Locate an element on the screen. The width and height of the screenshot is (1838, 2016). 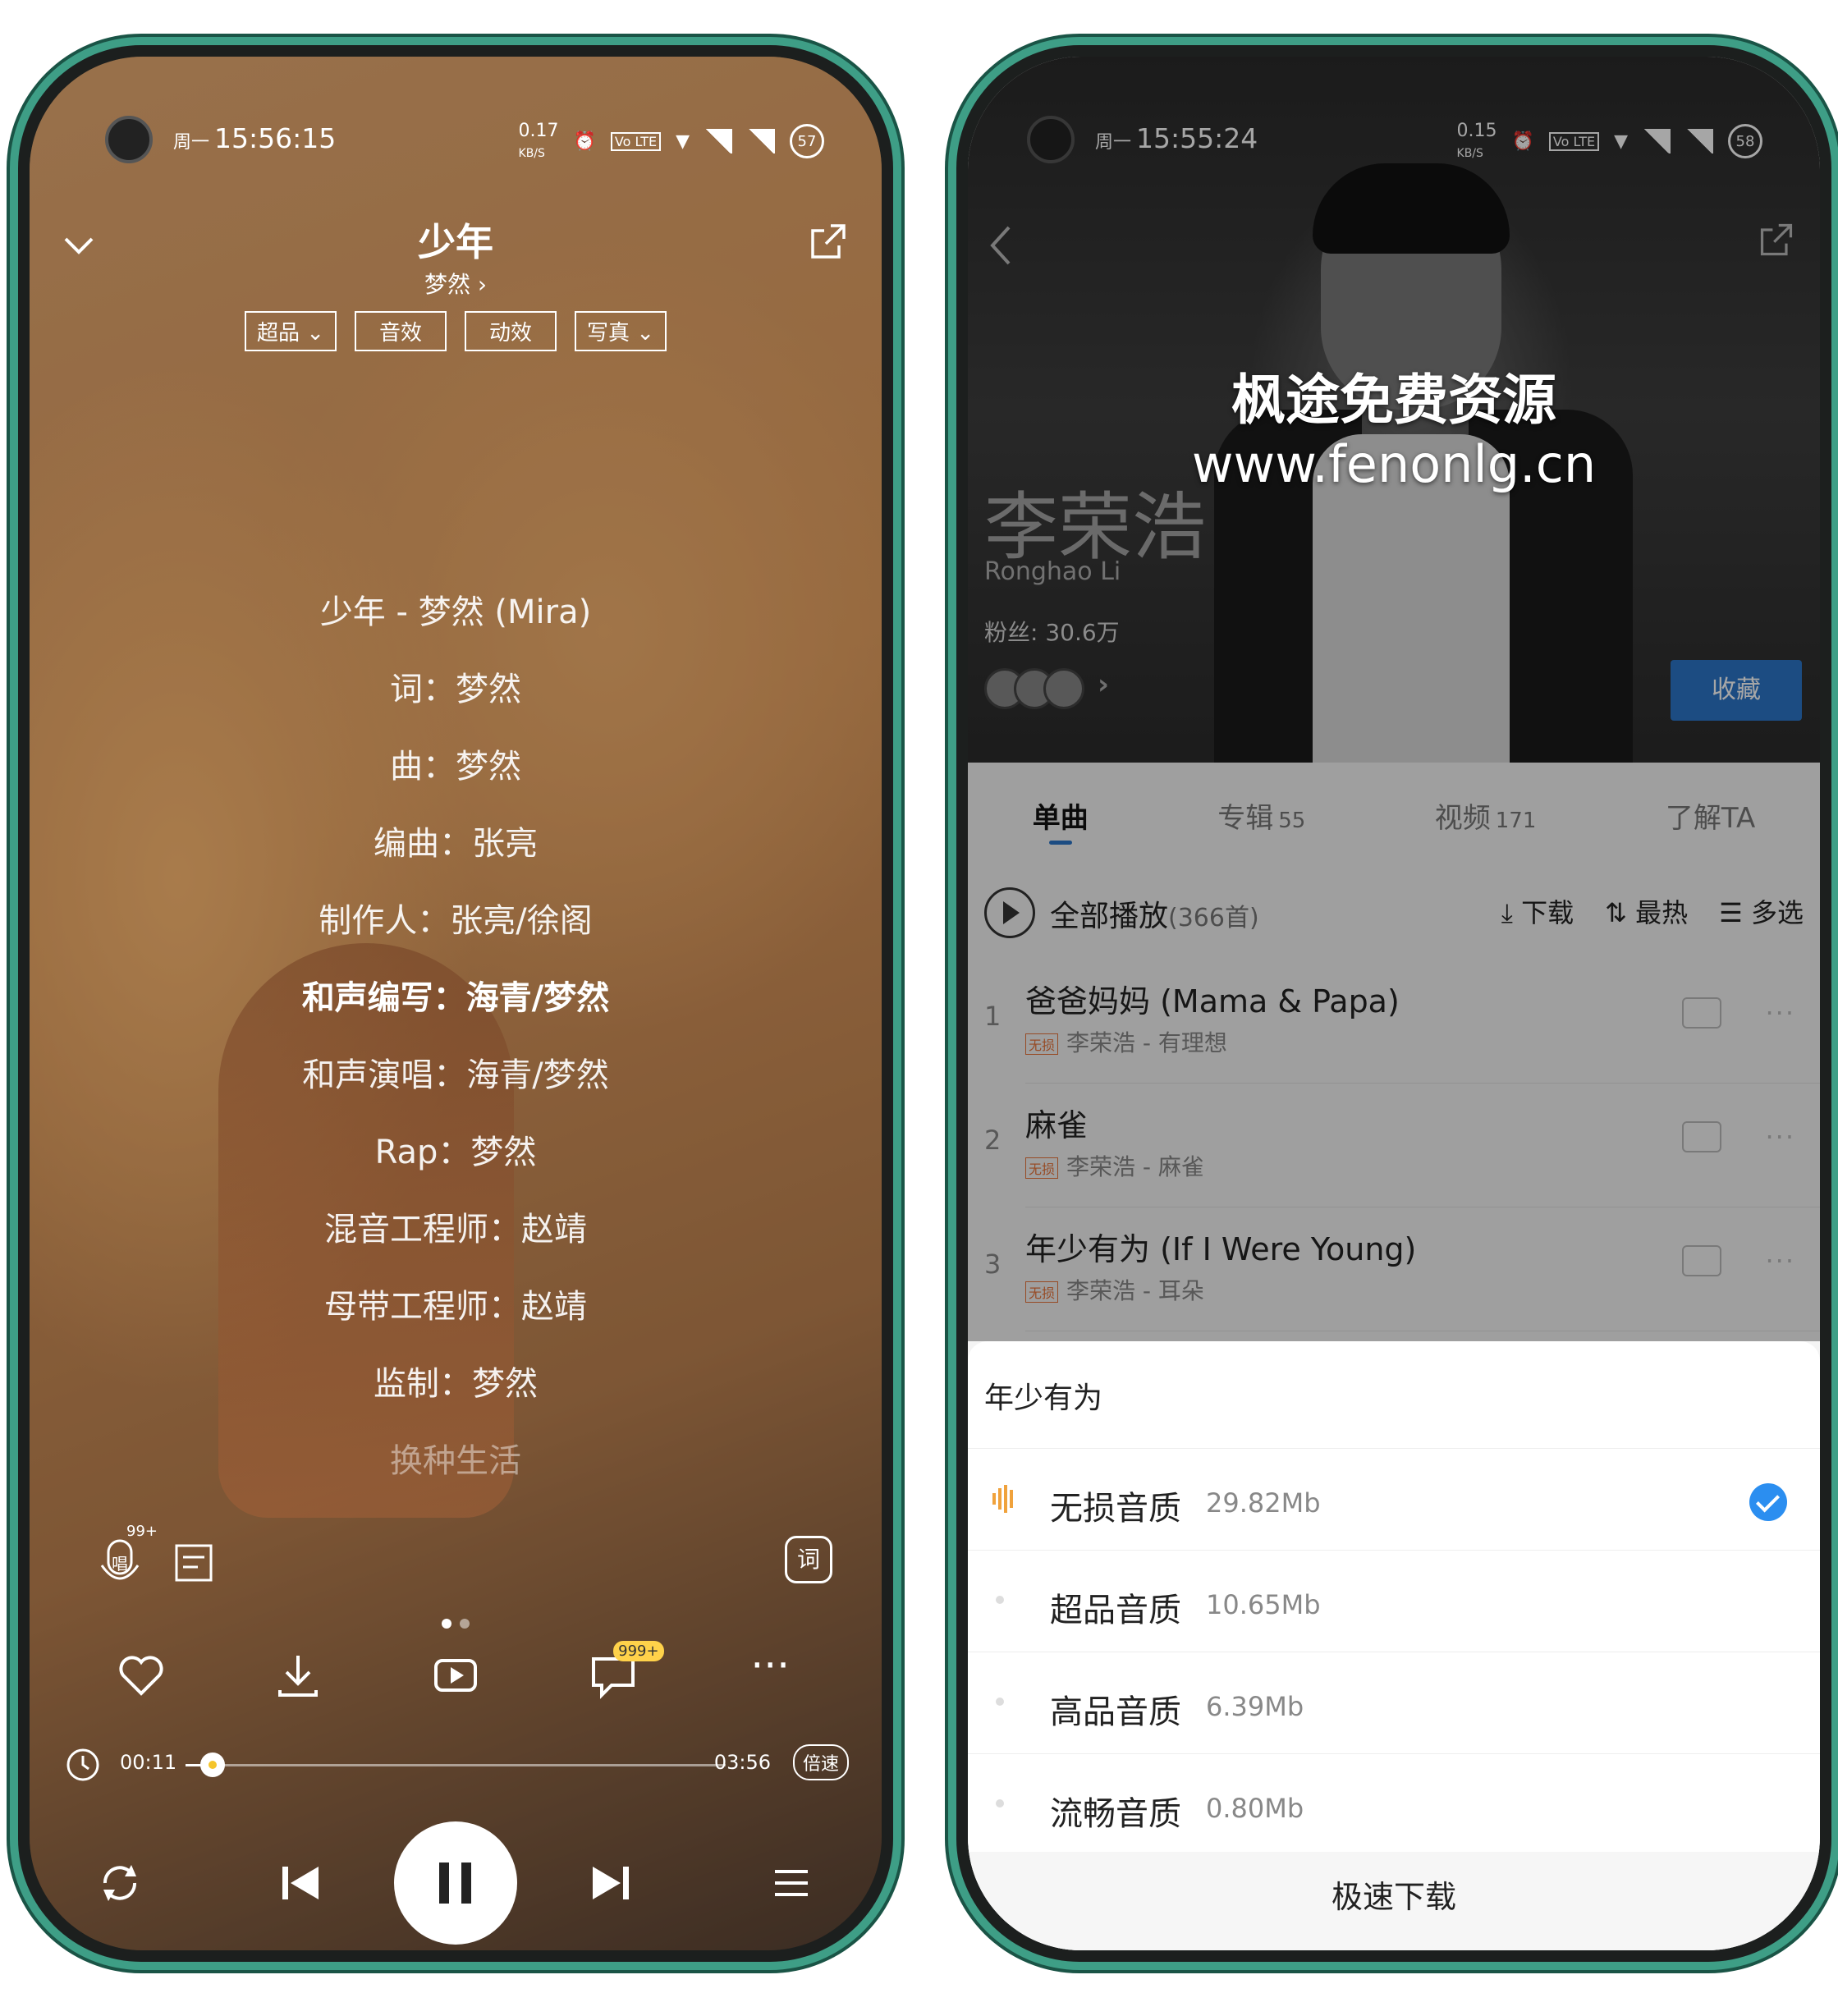
lyric-line: 词：梦然 is located at coordinates (455, 689).